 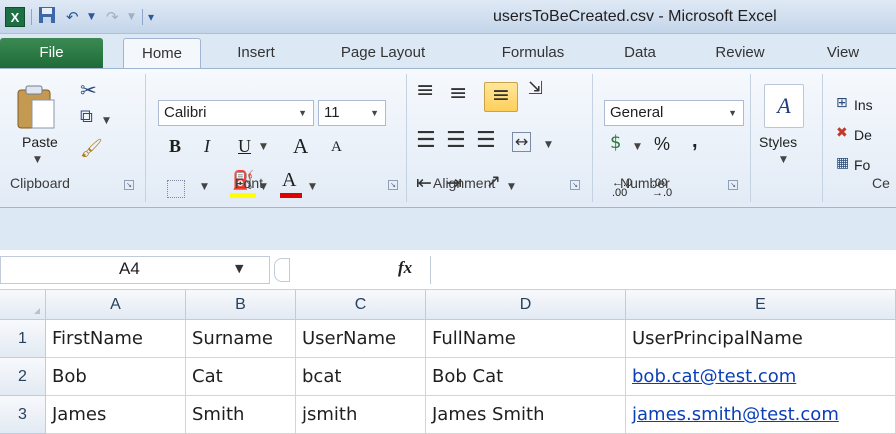 I want to click on format-cells-button: Fo, so click(x=862, y=165).